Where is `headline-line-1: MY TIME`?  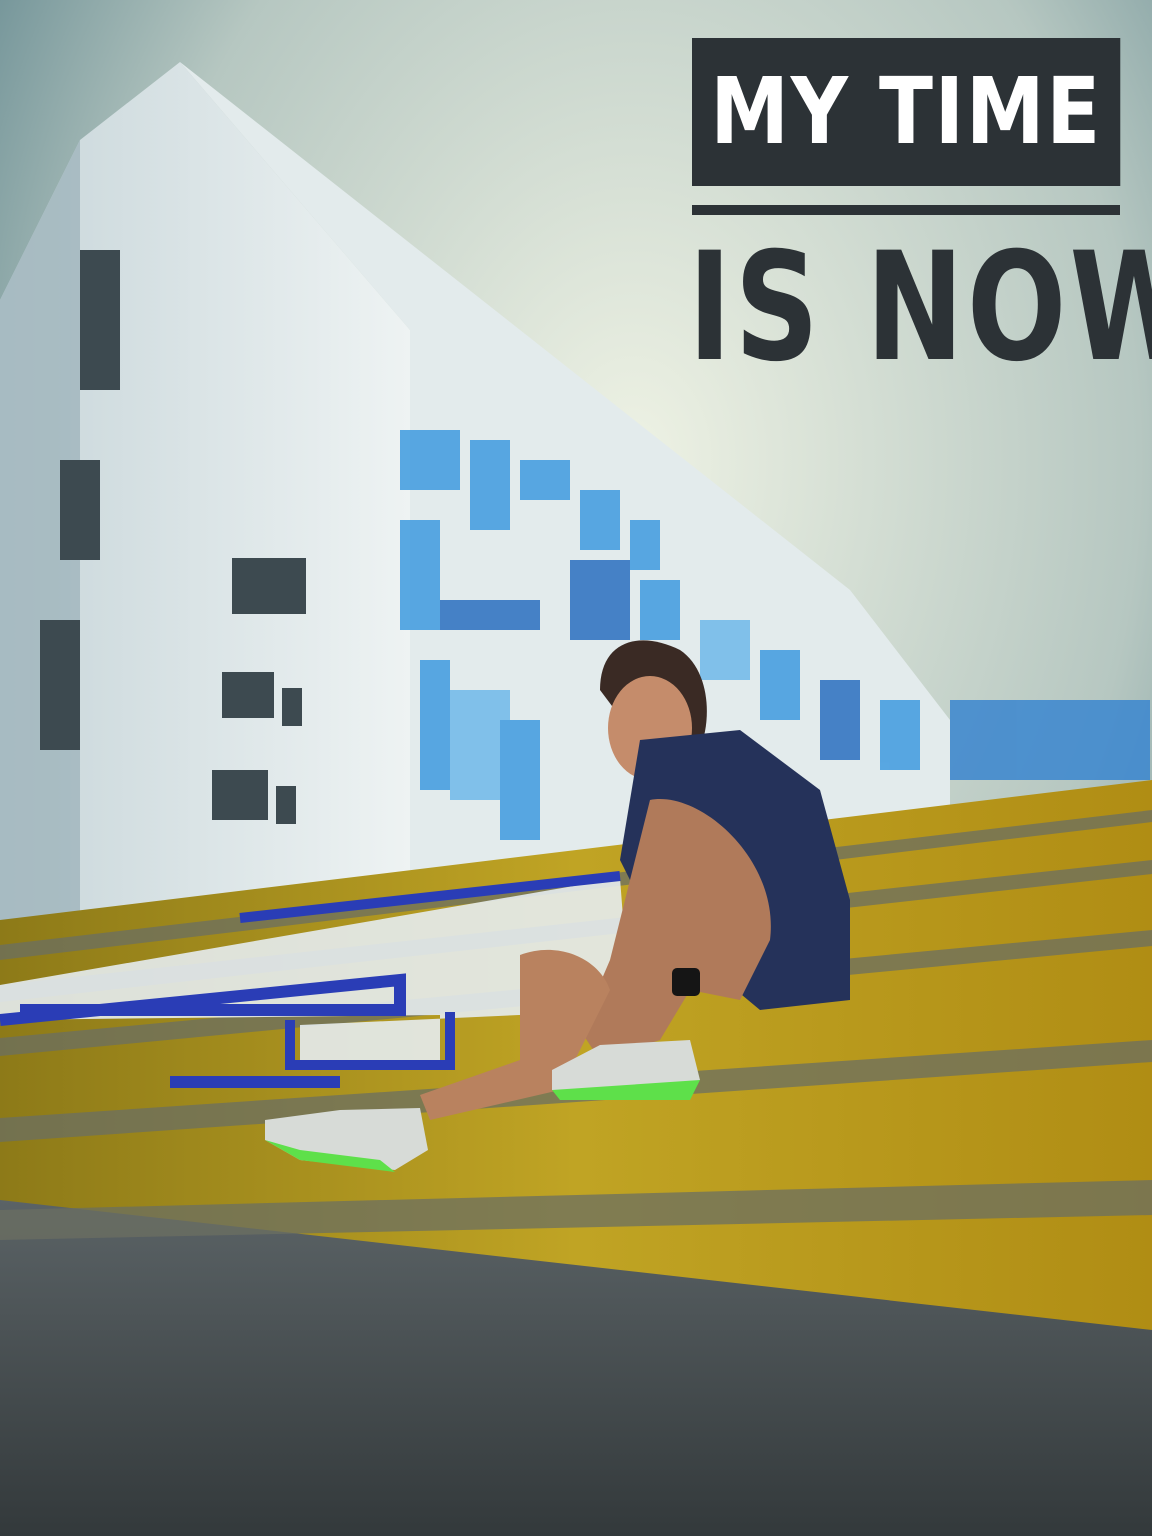 headline-line-1: MY TIME is located at coordinates (906, 112).